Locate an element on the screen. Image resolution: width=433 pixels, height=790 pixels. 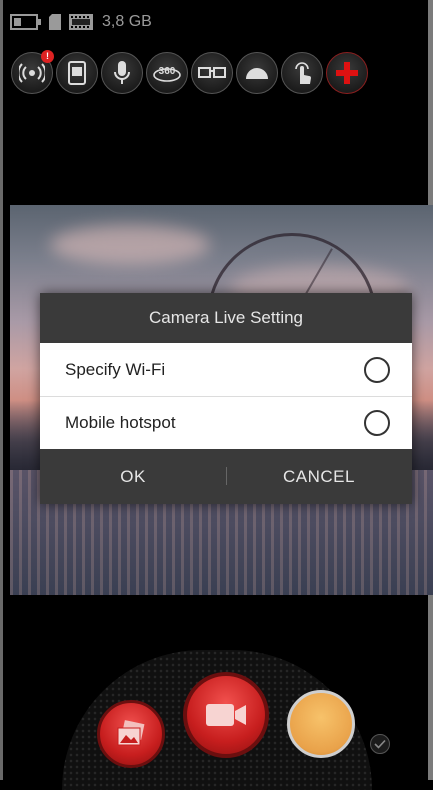
status-bar: 3,8 GB is located at coordinates (81, 22).